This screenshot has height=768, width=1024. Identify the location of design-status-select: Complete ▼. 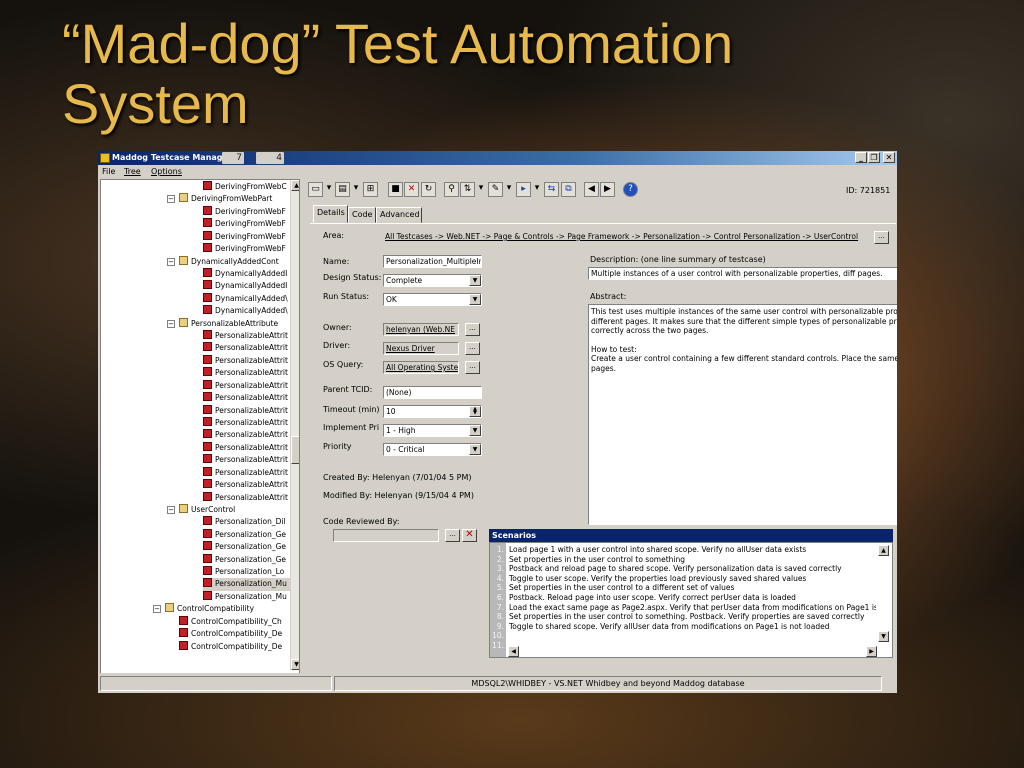
(432, 280).